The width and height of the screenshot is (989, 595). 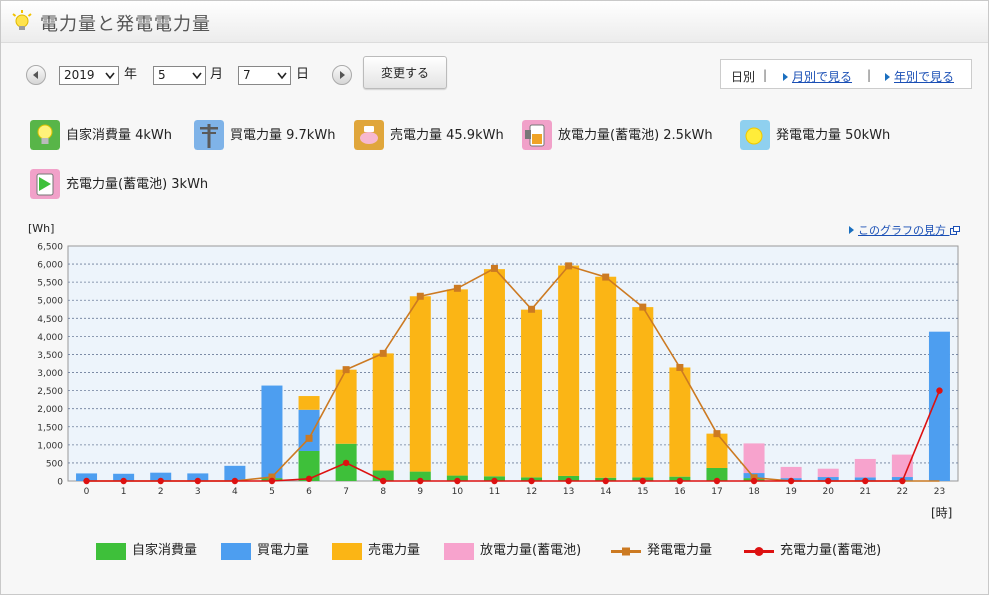 What do you see at coordinates (60, 483) in the screenshot?
I see `y-tick-label: 0` at bounding box center [60, 483].